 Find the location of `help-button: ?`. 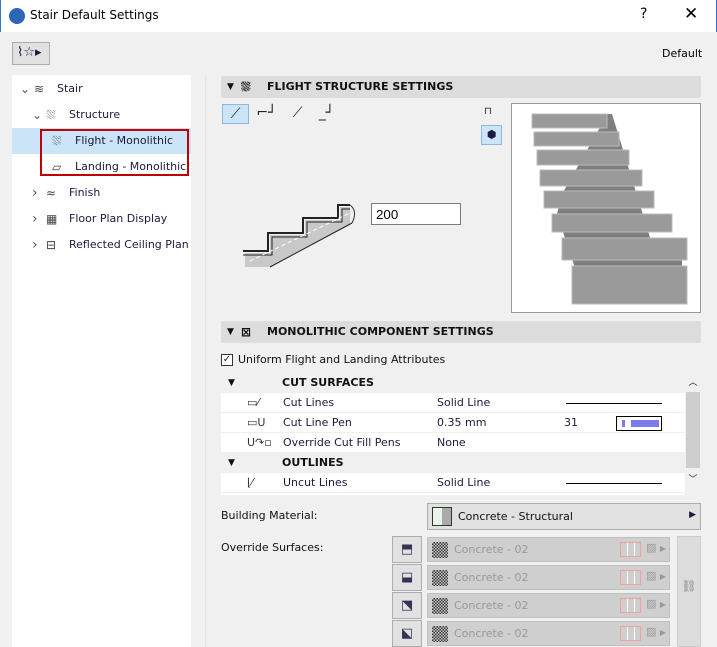

help-button: ? is located at coordinates (643, 14).